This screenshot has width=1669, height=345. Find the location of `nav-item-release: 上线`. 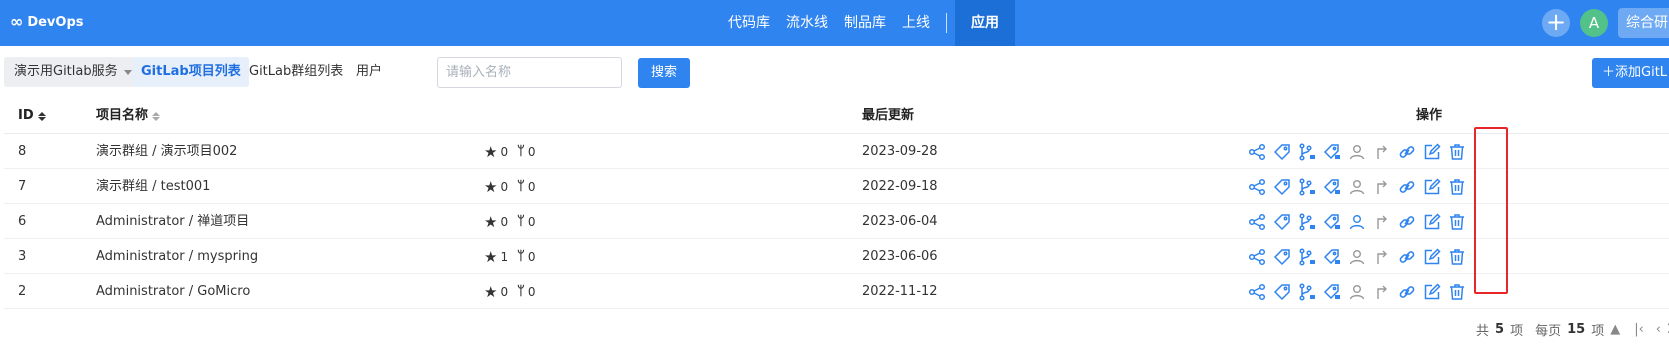

nav-item-release: 上线 is located at coordinates (916, 23).